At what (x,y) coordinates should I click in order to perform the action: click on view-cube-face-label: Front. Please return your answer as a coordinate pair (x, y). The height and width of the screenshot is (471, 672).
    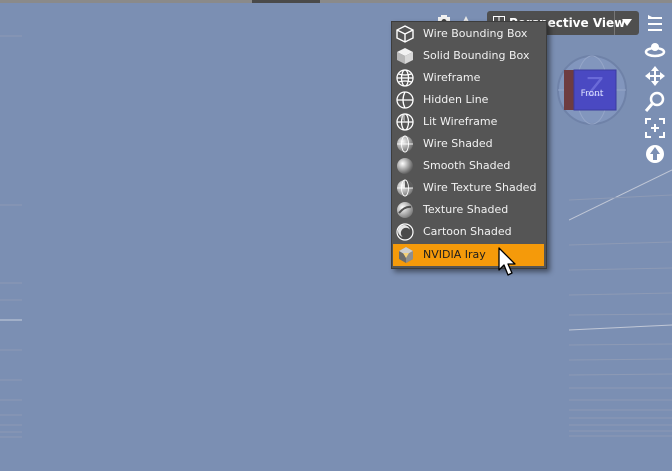
    Looking at the image, I should click on (592, 94).